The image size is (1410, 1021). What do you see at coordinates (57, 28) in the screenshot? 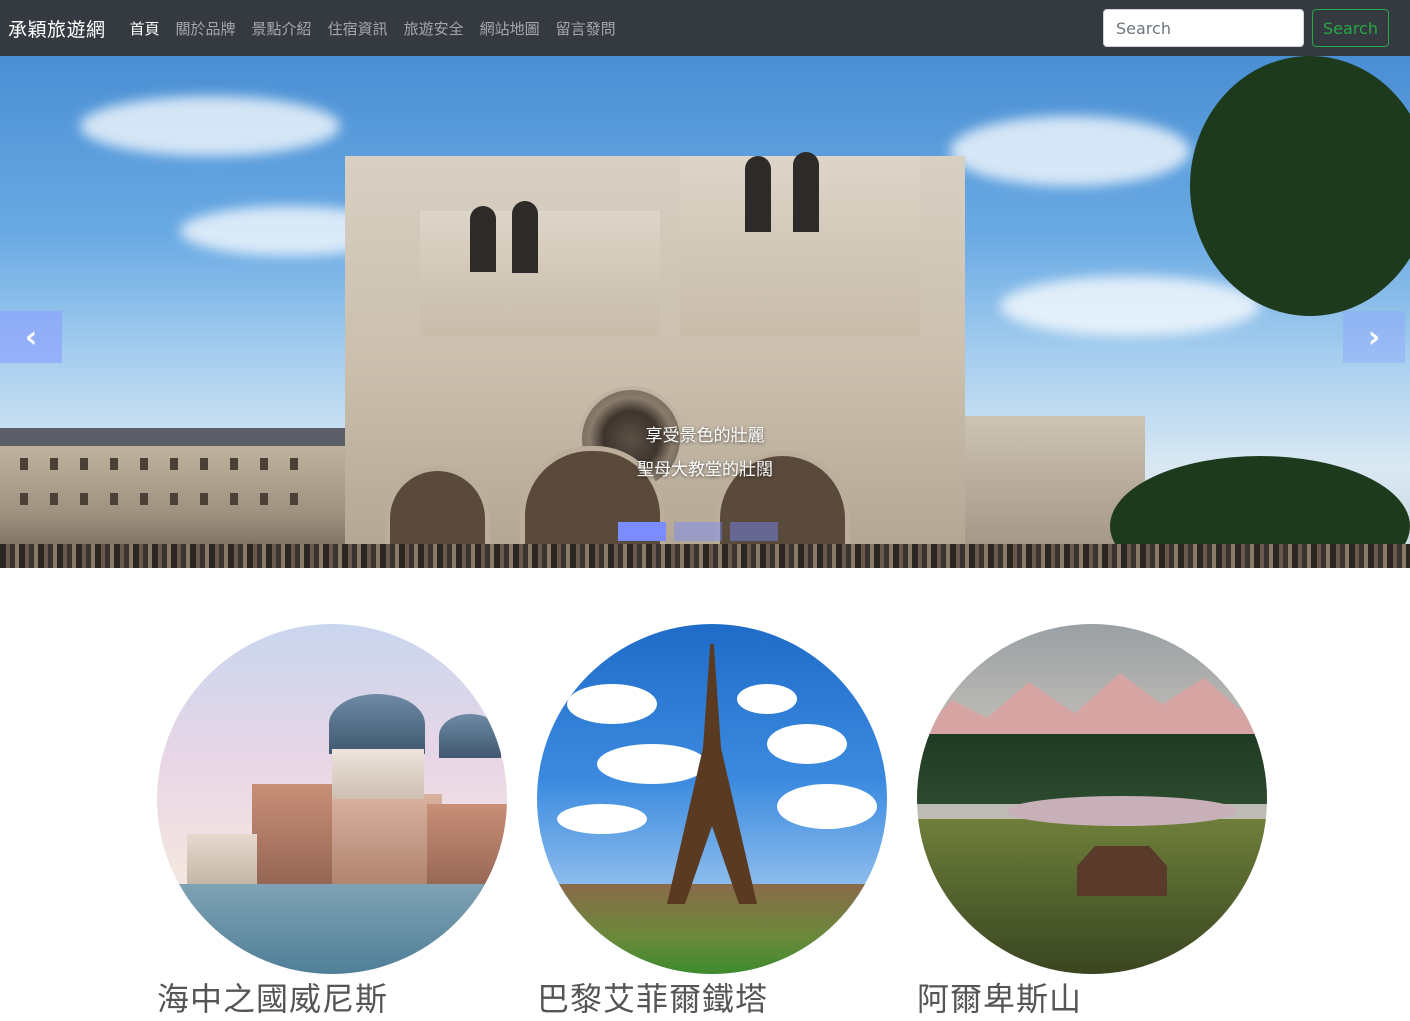
I see `site-brand: 承穎旅遊網` at bounding box center [57, 28].